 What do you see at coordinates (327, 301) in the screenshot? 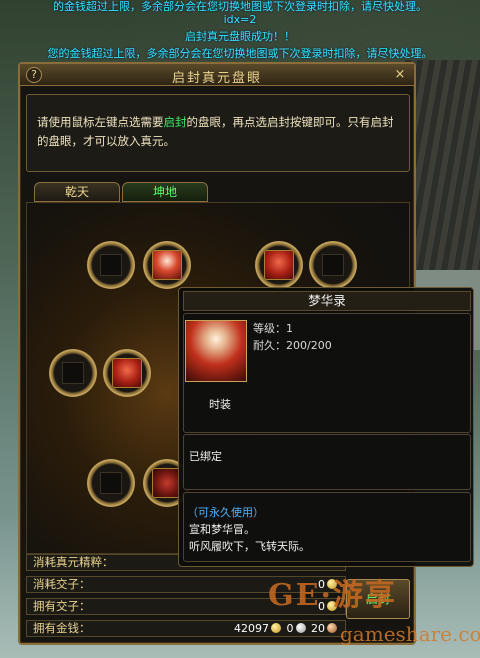
I see `tooltip-item-name: 梦华录` at bounding box center [327, 301].